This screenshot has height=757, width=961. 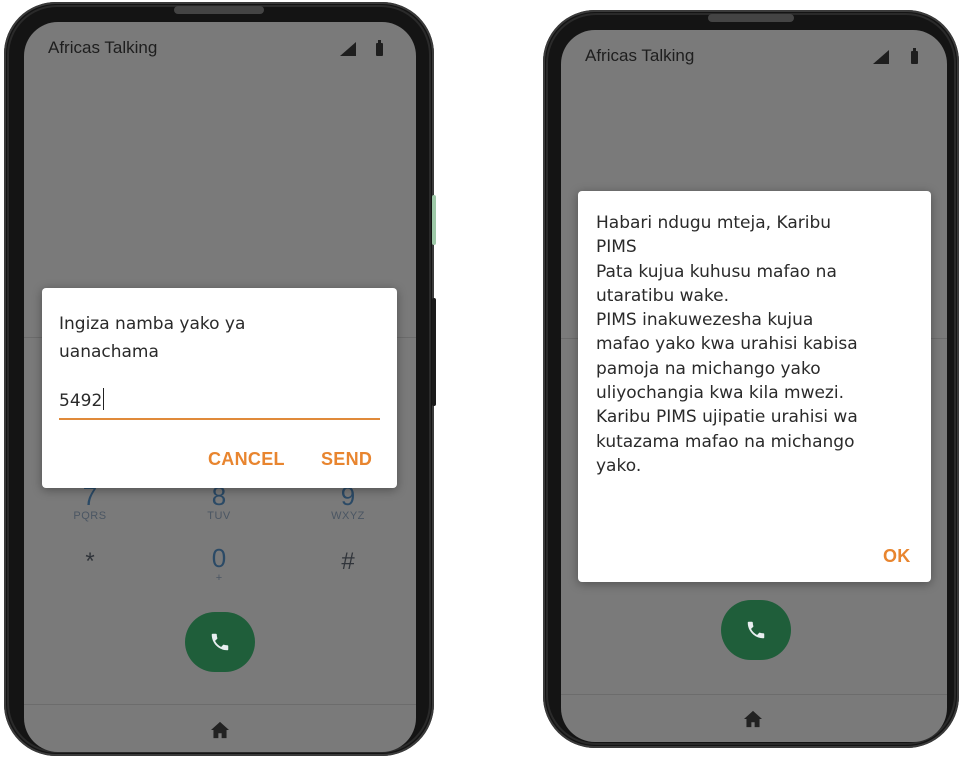 I want to click on left-phone-power-button, so click(x=434, y=352).